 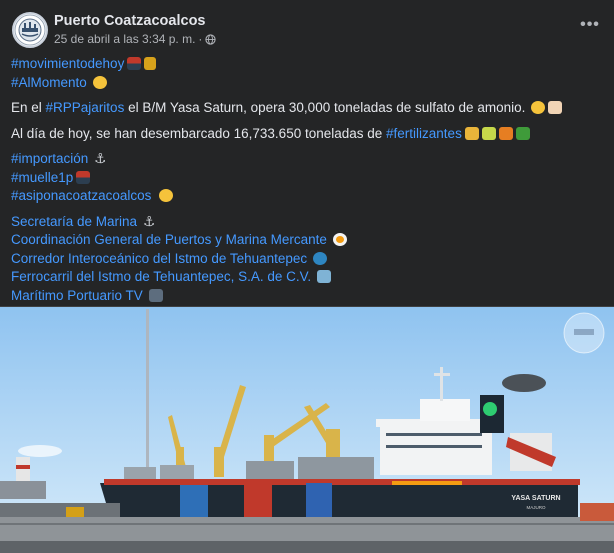 What do you see at coordinates (555, 107) in the screenshot?
I see `thumbs-up-emoji-icon` at bounding box center [555, 107].